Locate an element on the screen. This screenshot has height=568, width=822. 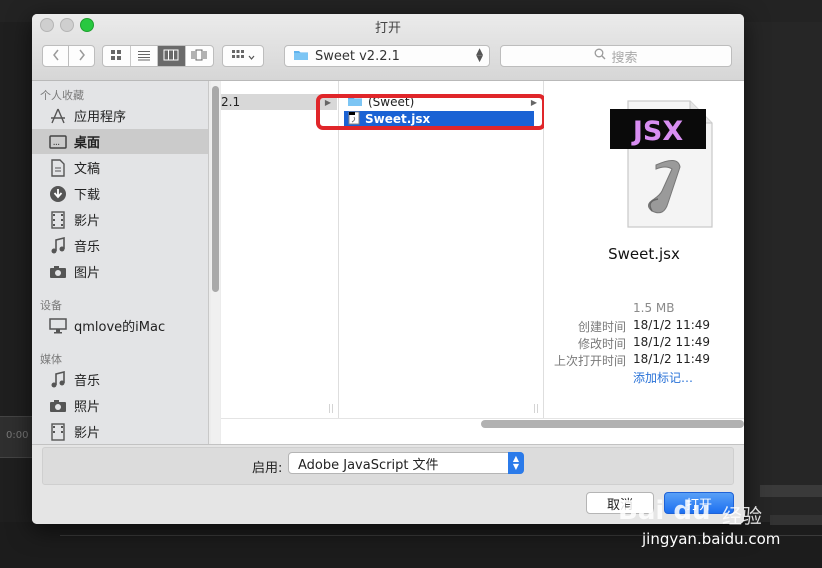
computer-icon is located at coordinates (58, 326).